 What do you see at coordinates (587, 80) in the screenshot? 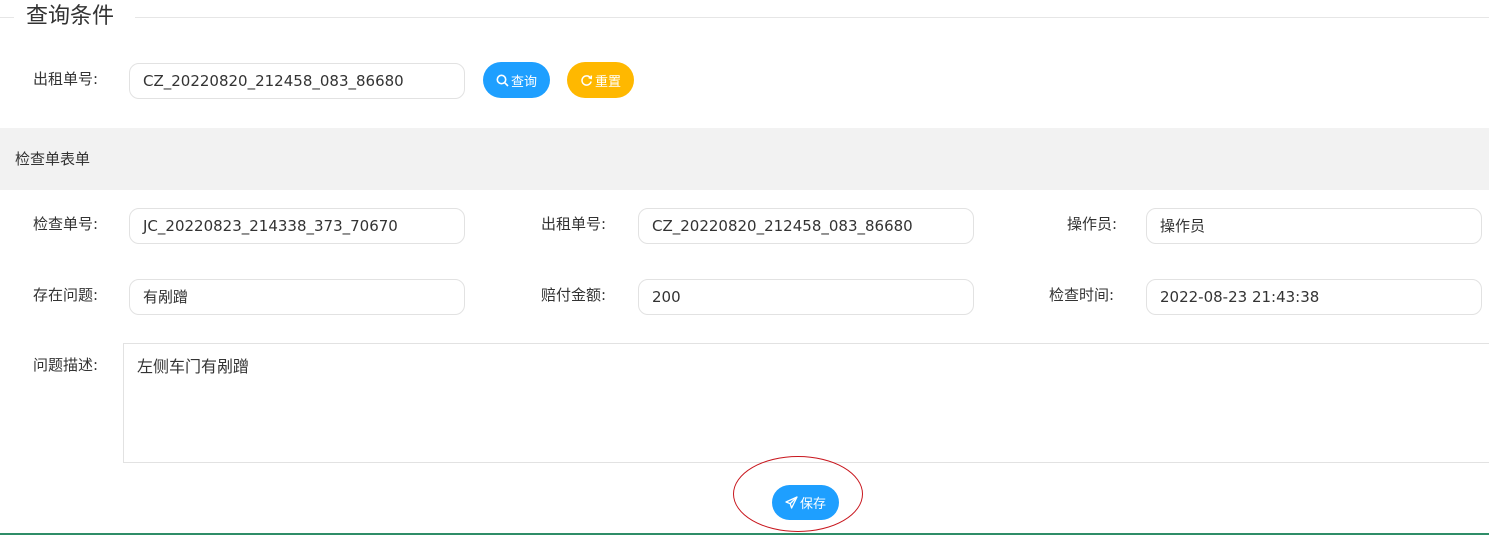
I see `refresh-icon` at bounding box center [587, 80].